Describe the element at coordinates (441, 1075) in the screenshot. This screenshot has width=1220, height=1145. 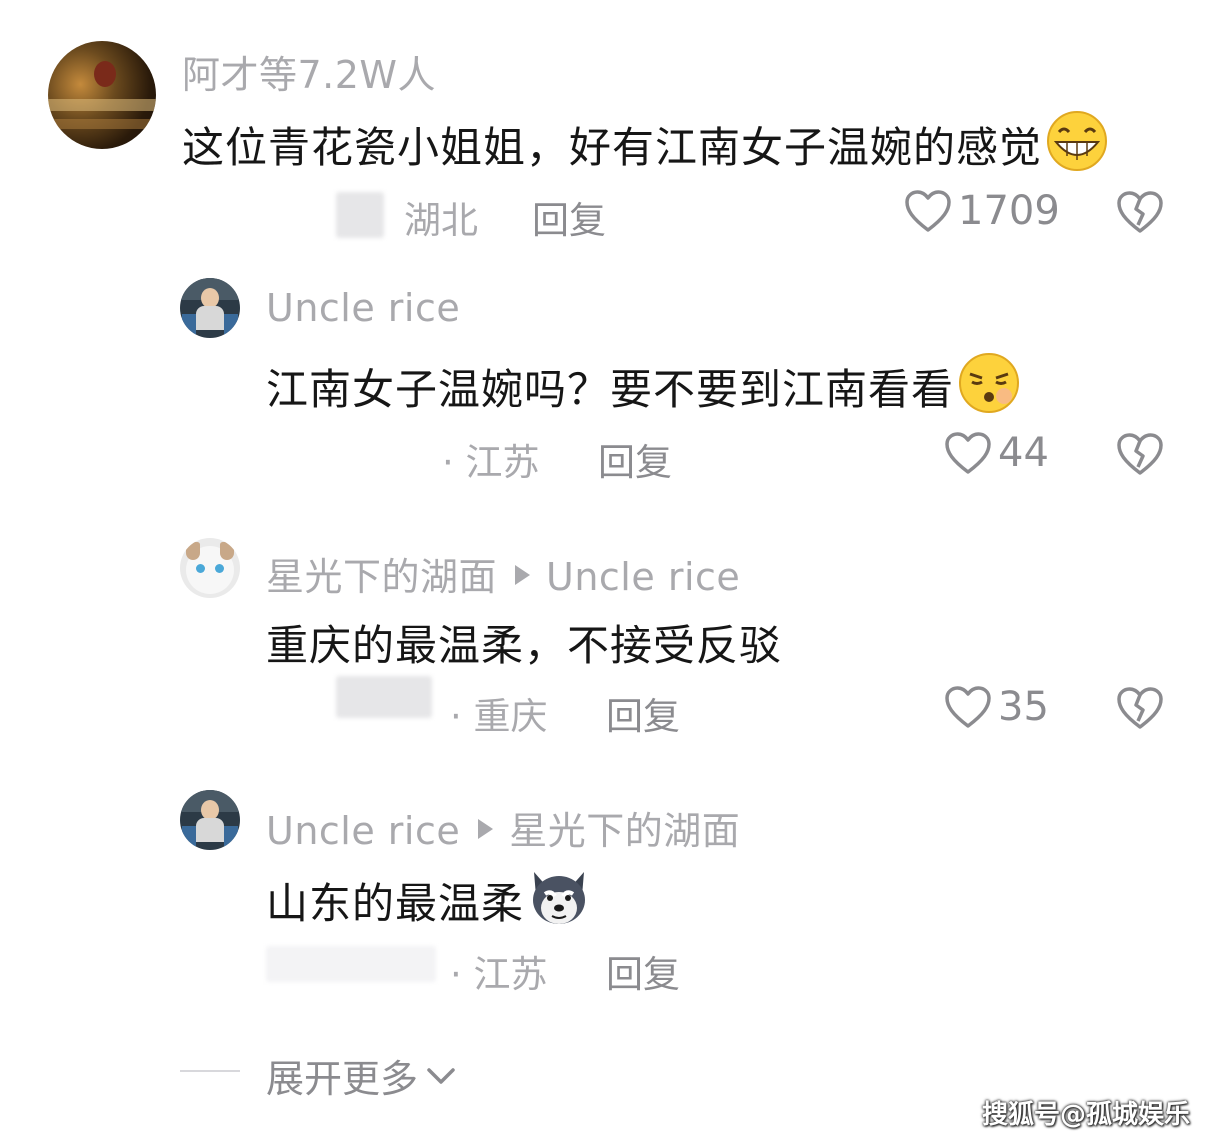
I see `chevron-down-icon` at that location.